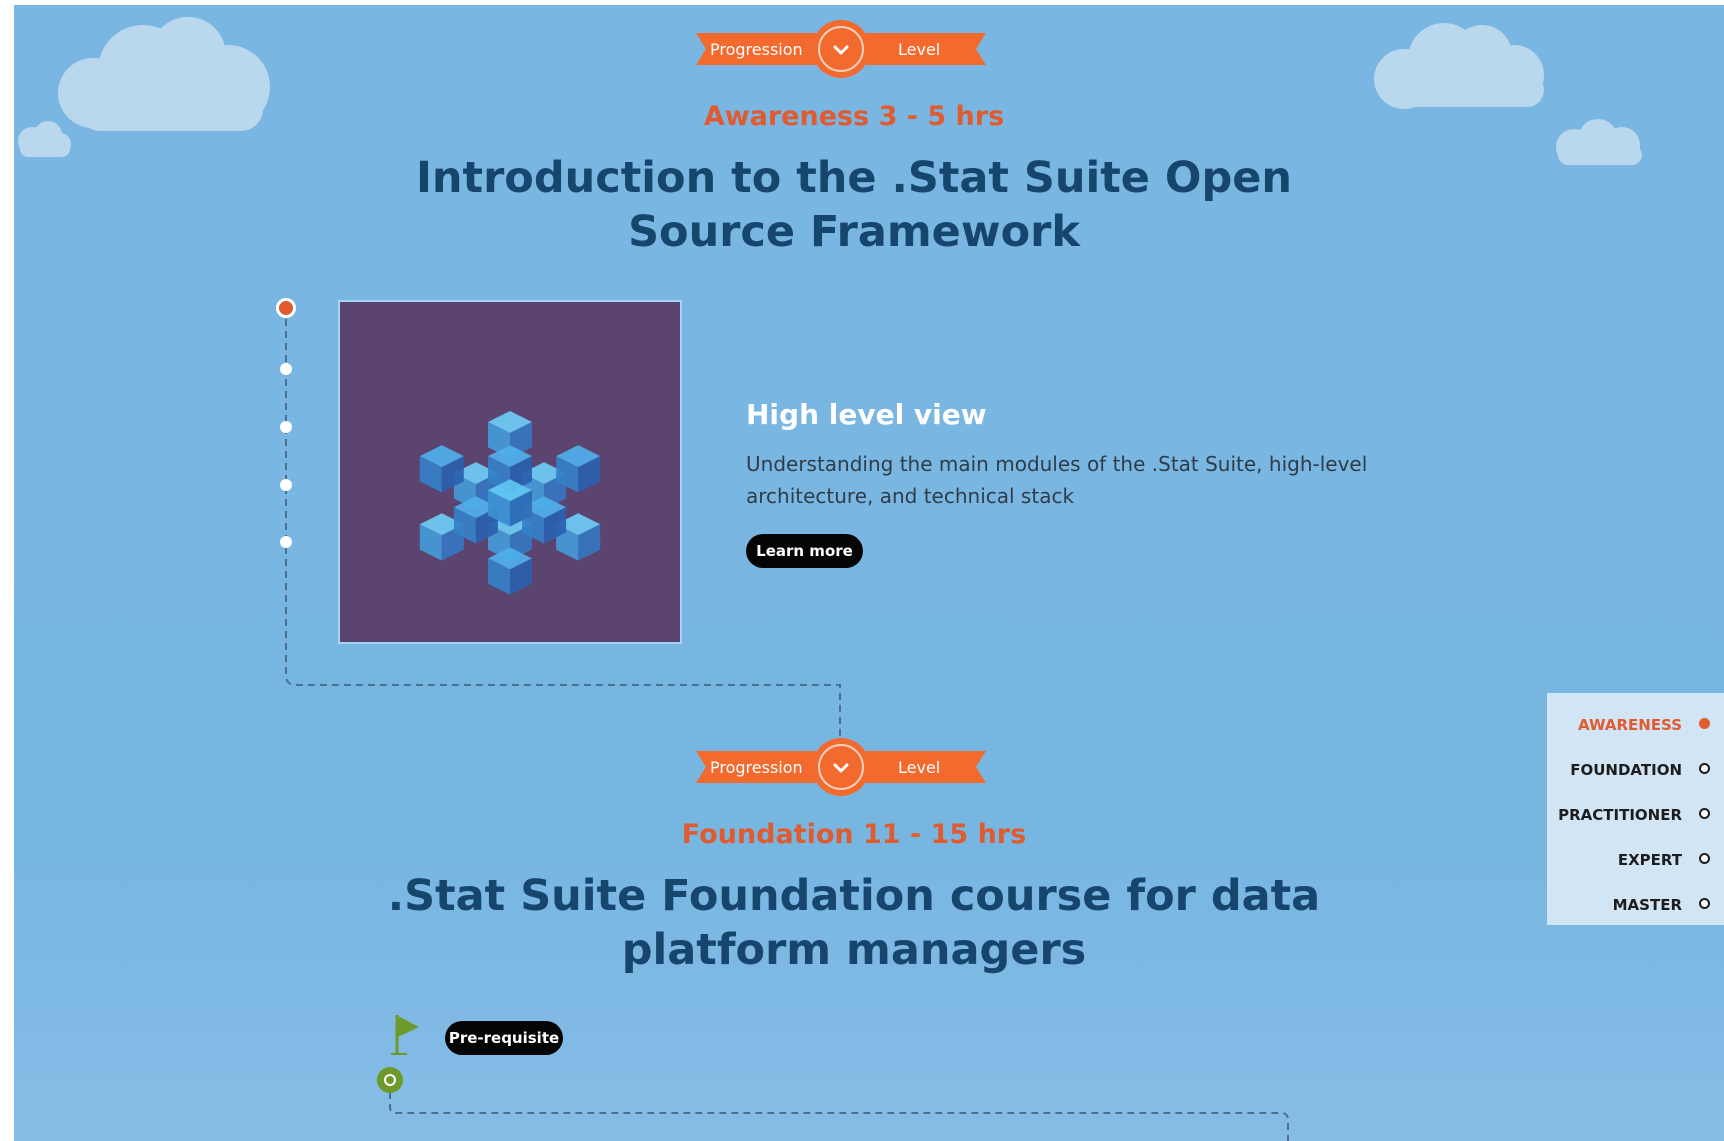  I want to click on level-duration: Foundation 11 - 15 hrs, so click(854, 834).